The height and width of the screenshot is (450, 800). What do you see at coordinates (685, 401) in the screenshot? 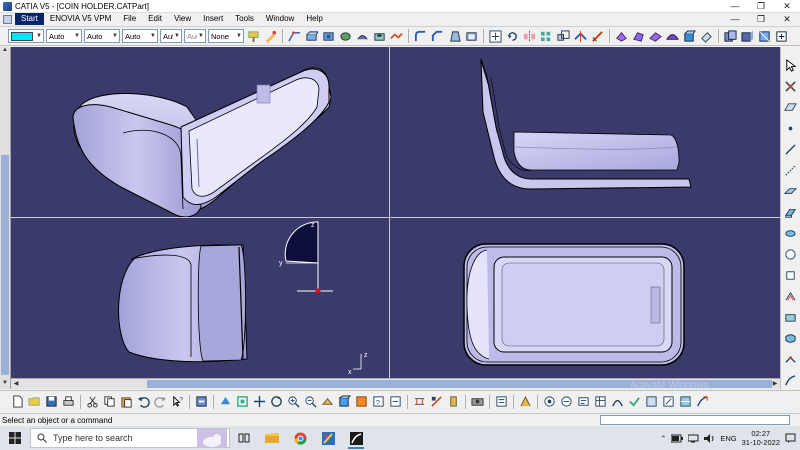
I see `cross-section-icon` at bounding box center [685, 401].